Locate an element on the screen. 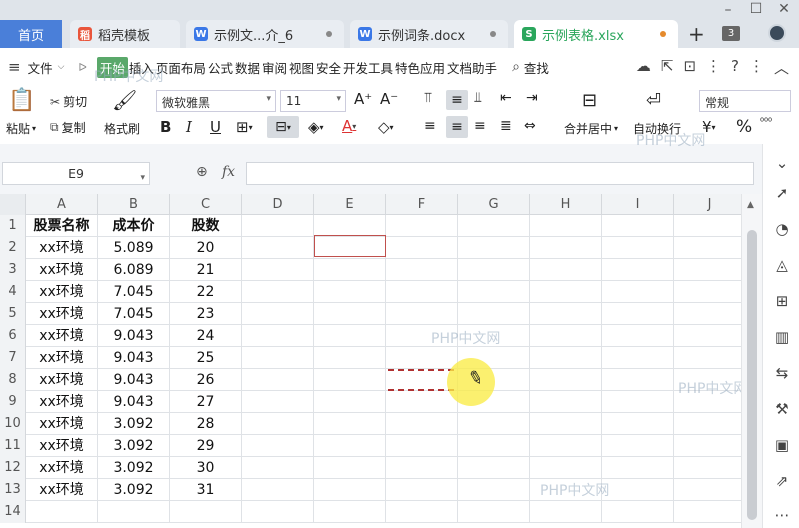 The height and width of the screenshot is (528, 799). more-options-icon: ⋮ is located at coordinates (756, 67).